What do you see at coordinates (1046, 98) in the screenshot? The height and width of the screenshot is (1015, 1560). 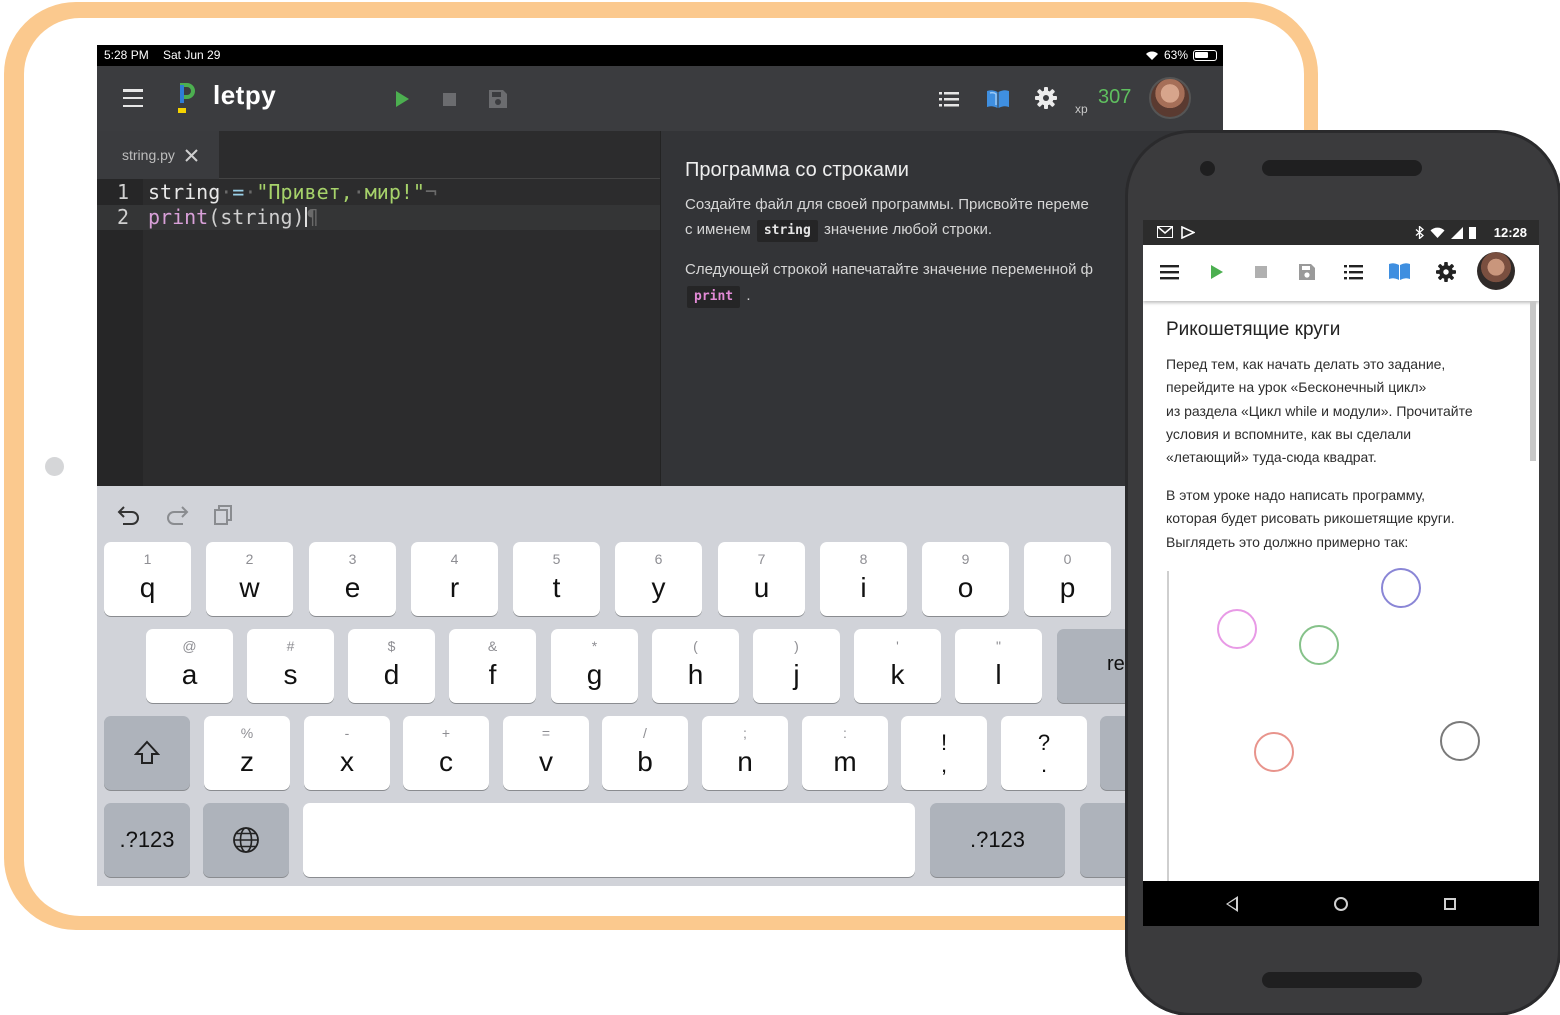 I see `settings-button` at bounding box center [1046, 98].